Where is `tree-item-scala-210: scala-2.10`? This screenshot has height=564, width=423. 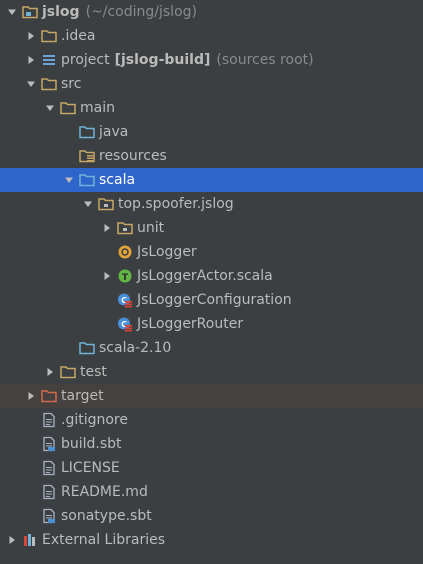 tree-item-scala-210: scala-2.10 is located at coordinates (211, 348).